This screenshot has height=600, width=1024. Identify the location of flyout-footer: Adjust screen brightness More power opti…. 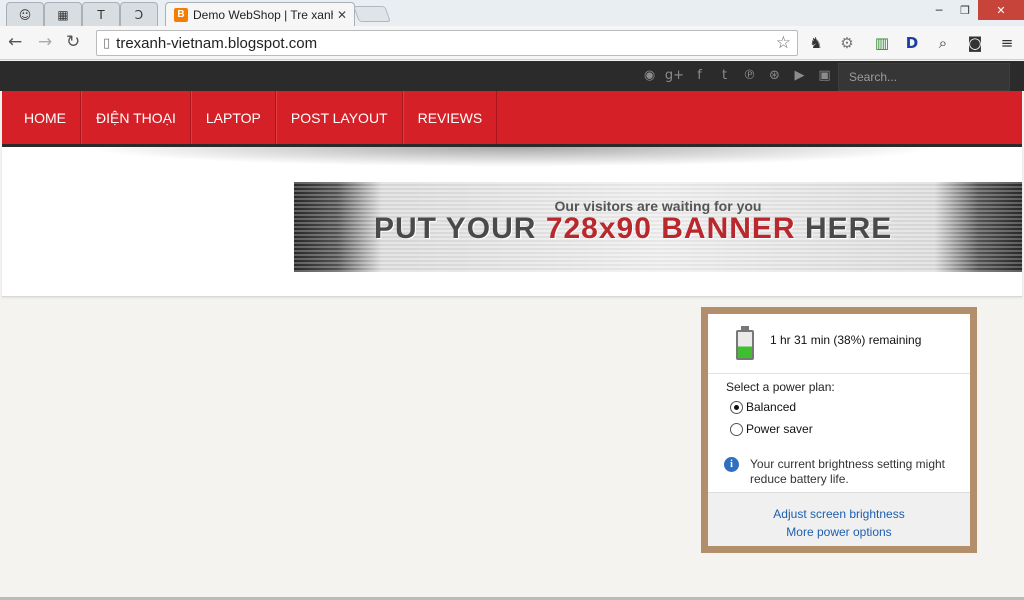
(839, 519).